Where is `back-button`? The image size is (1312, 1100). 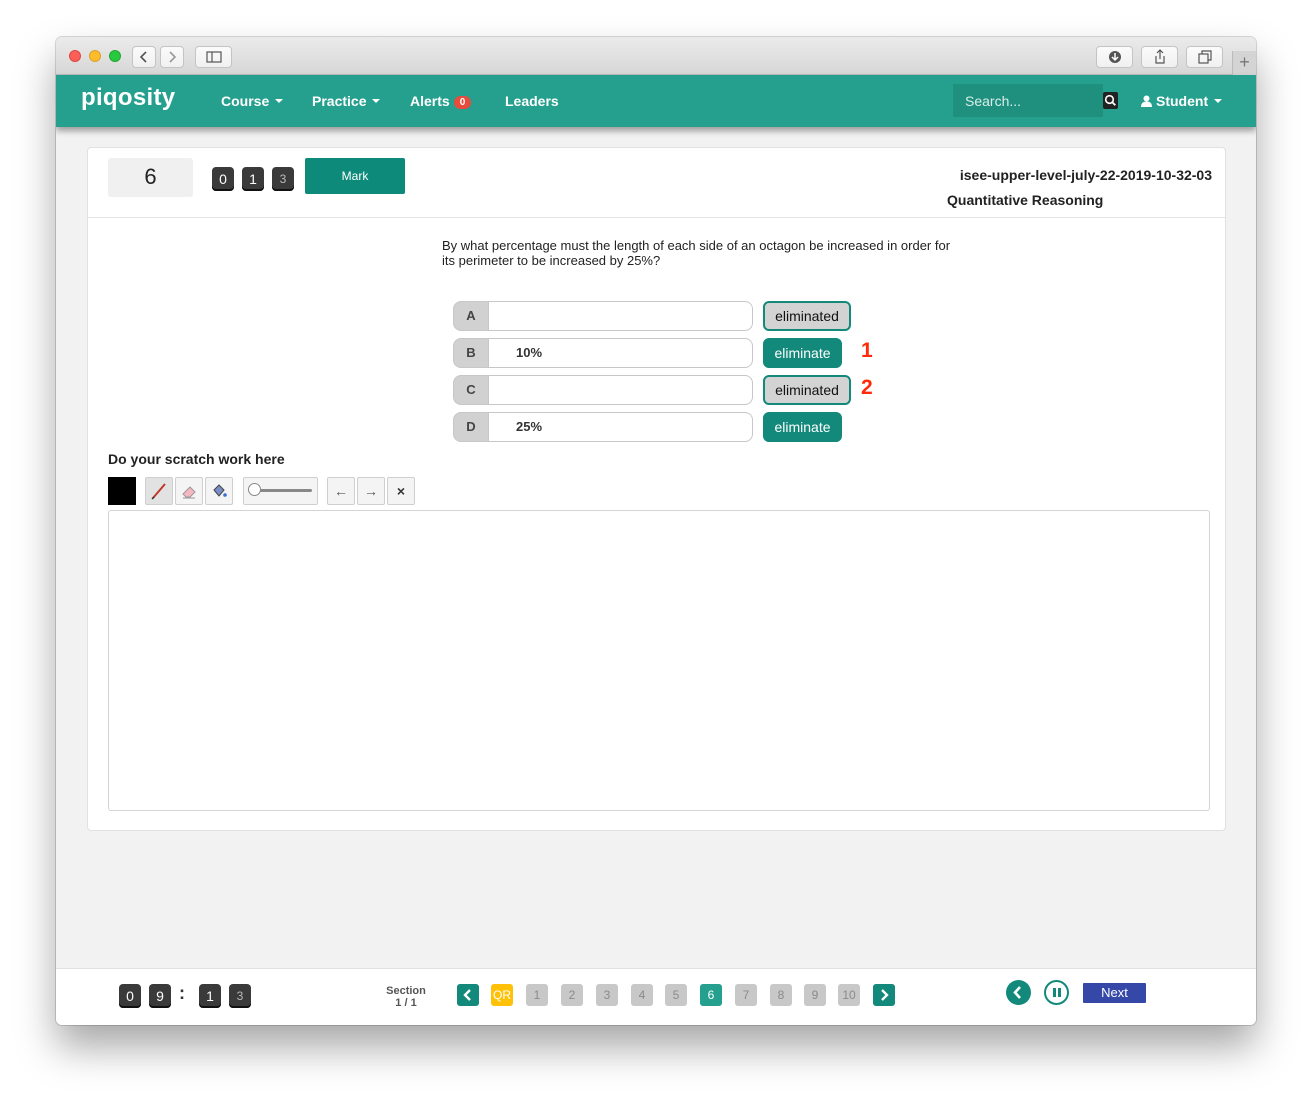
back-button is located at coordinates (144, 57).